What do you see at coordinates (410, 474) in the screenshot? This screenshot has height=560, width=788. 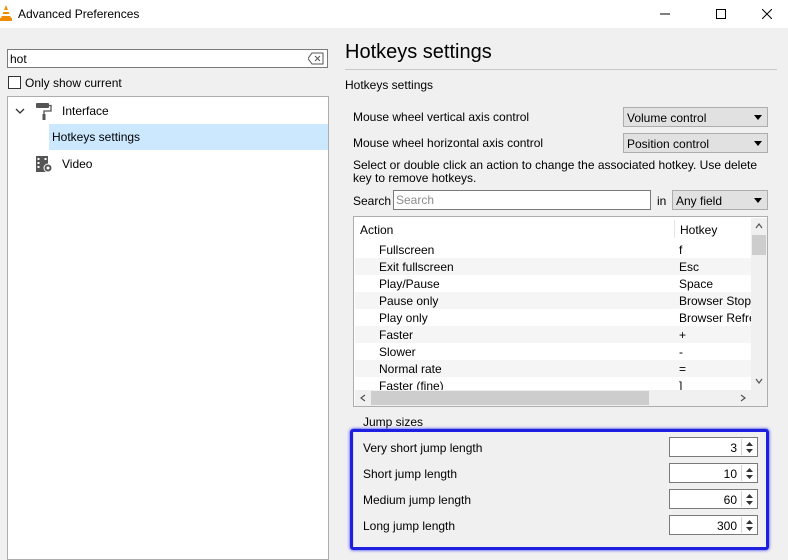 I see `jump-length-label: Short jump length` at bounding box center [410, 474].